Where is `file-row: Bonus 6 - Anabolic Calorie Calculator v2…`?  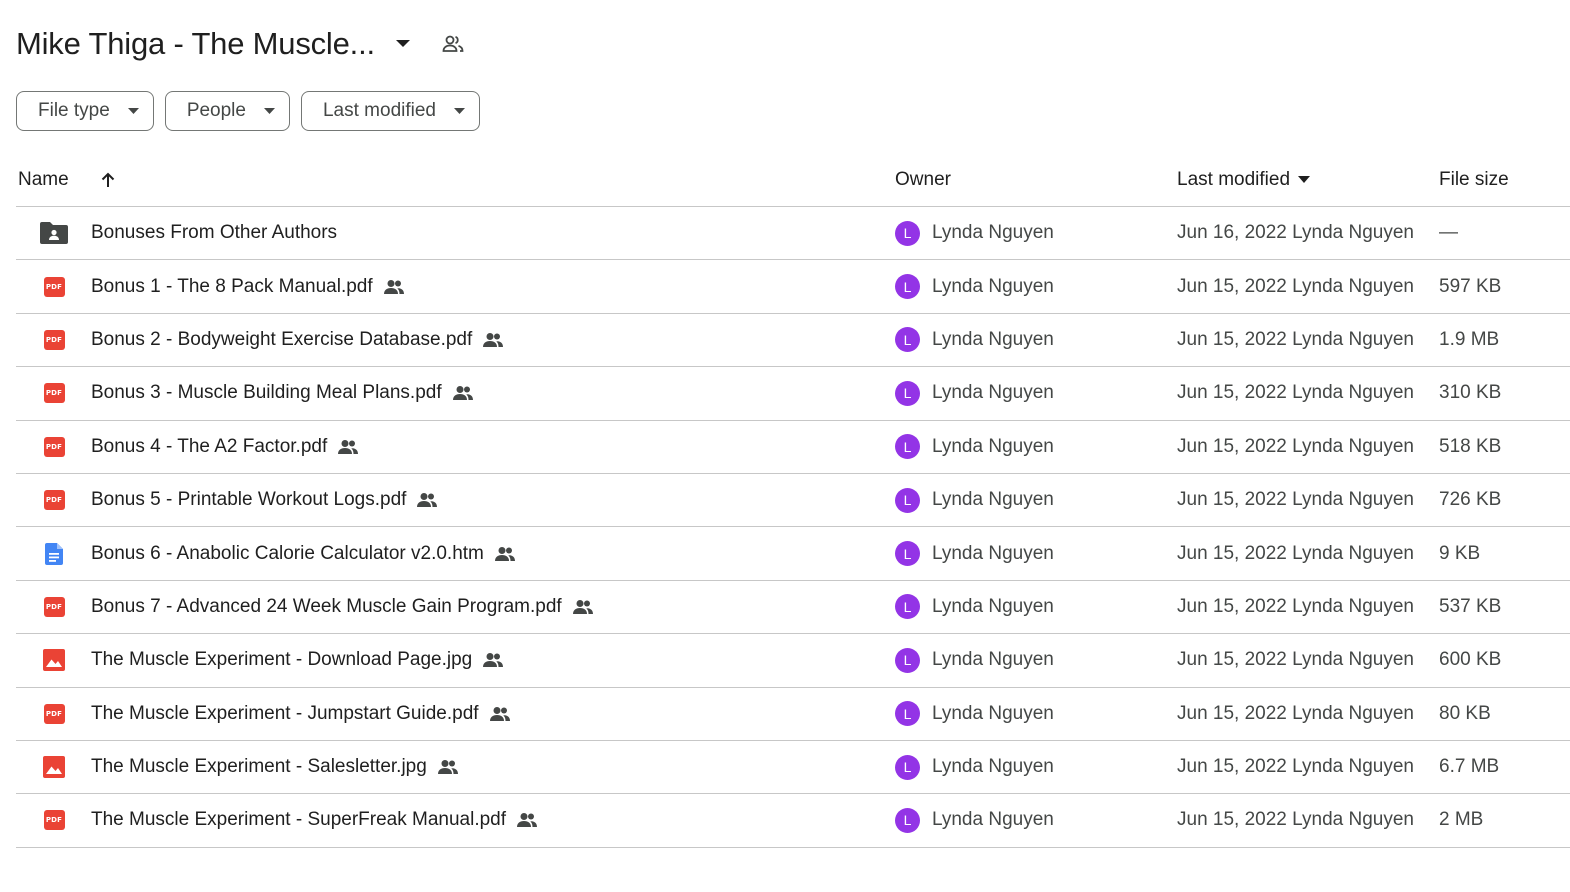
file-row: Bonus 6 - Anabolic Calorie Calculator v2… is located at coordinates (793, 554).